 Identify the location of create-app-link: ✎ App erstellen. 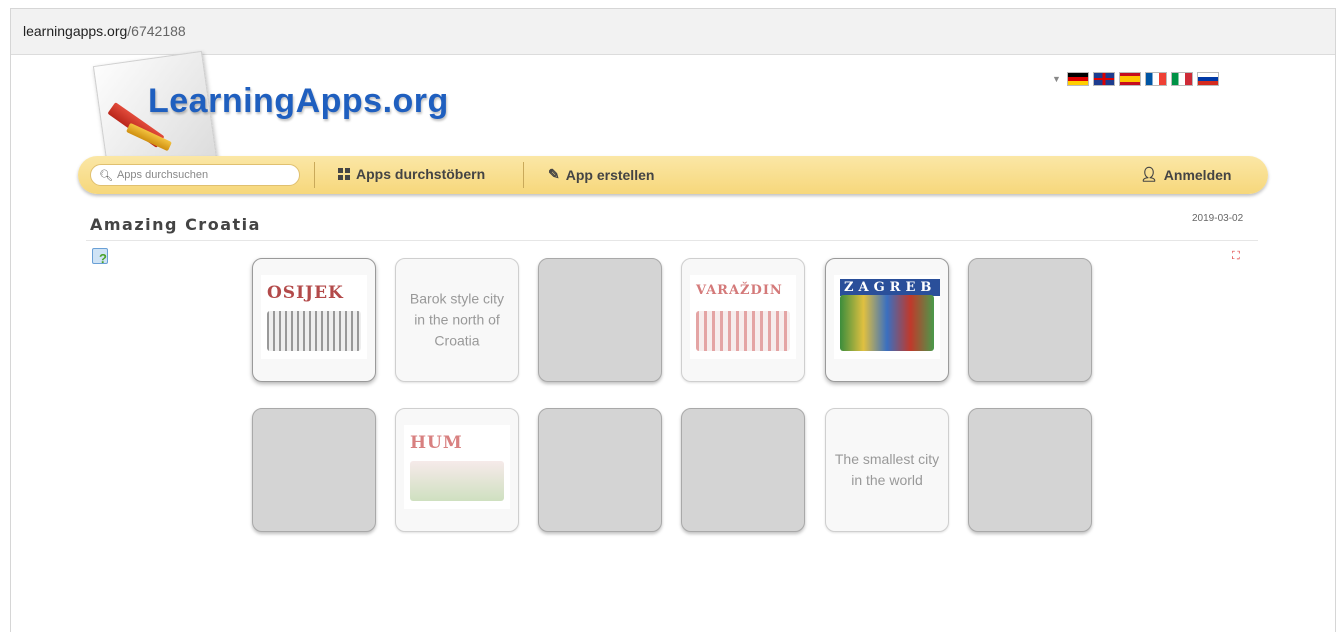
(601, 174).